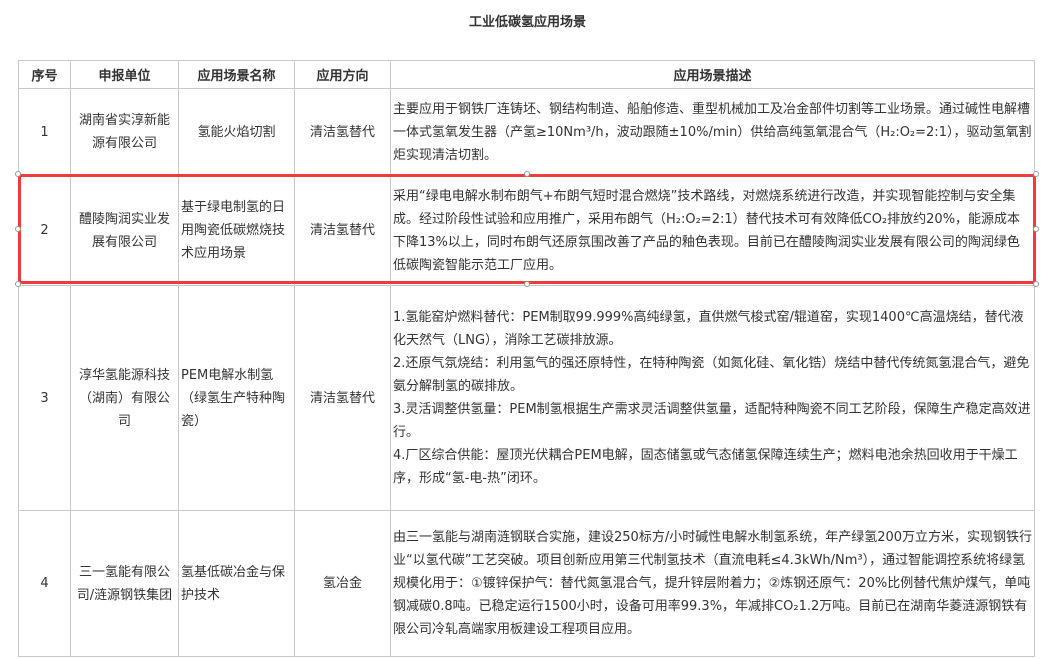  Describe the element at coordinates (124, 398) in the screenshot. I see `row-unit: 淳华氢能源科技（湖南）有限公司` at that location.